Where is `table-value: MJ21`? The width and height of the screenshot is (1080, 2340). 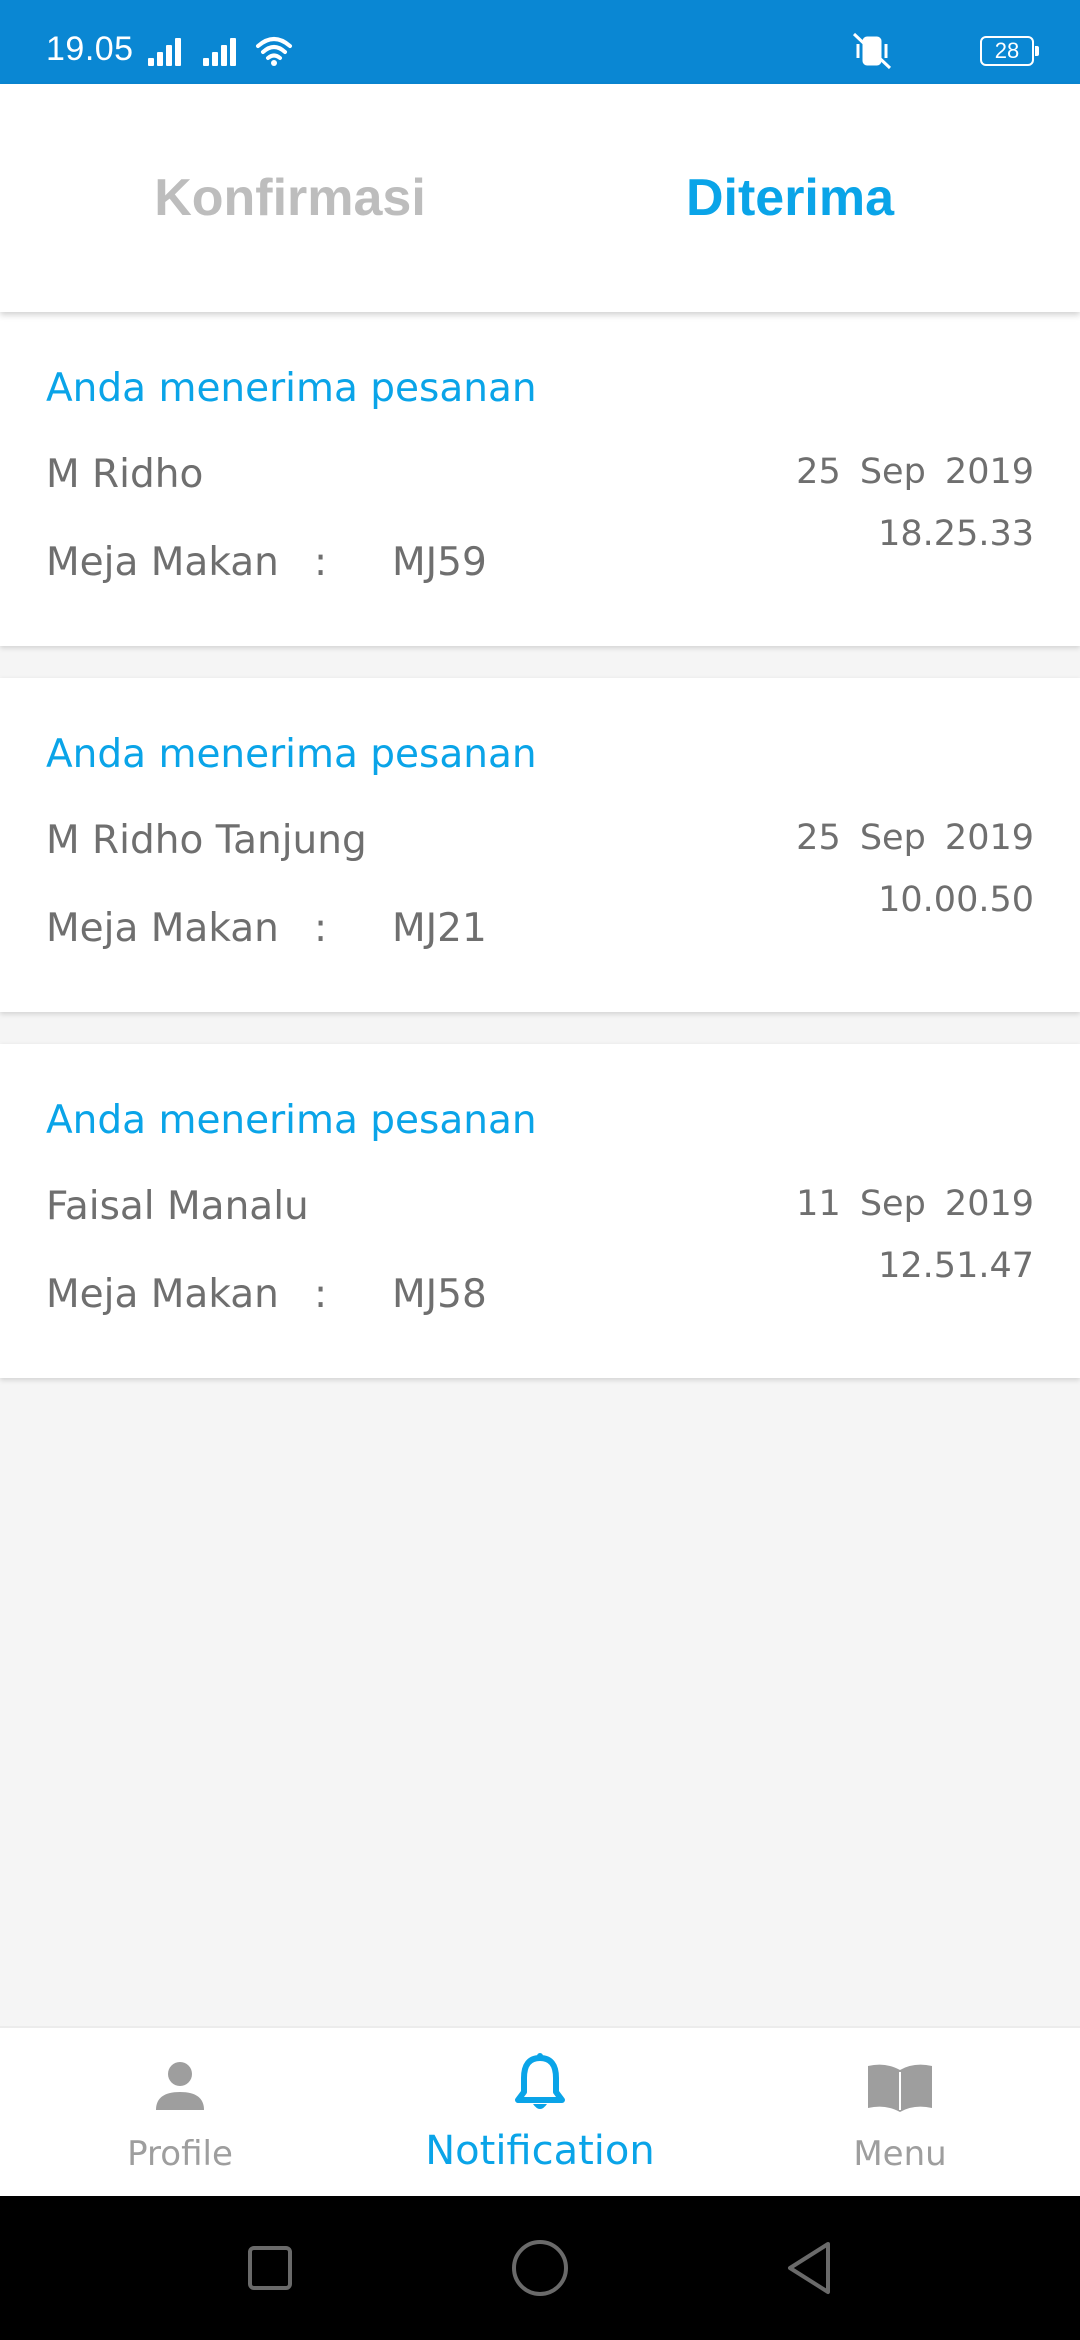
table-value: MJ21 is located at coordinates (439, 928).